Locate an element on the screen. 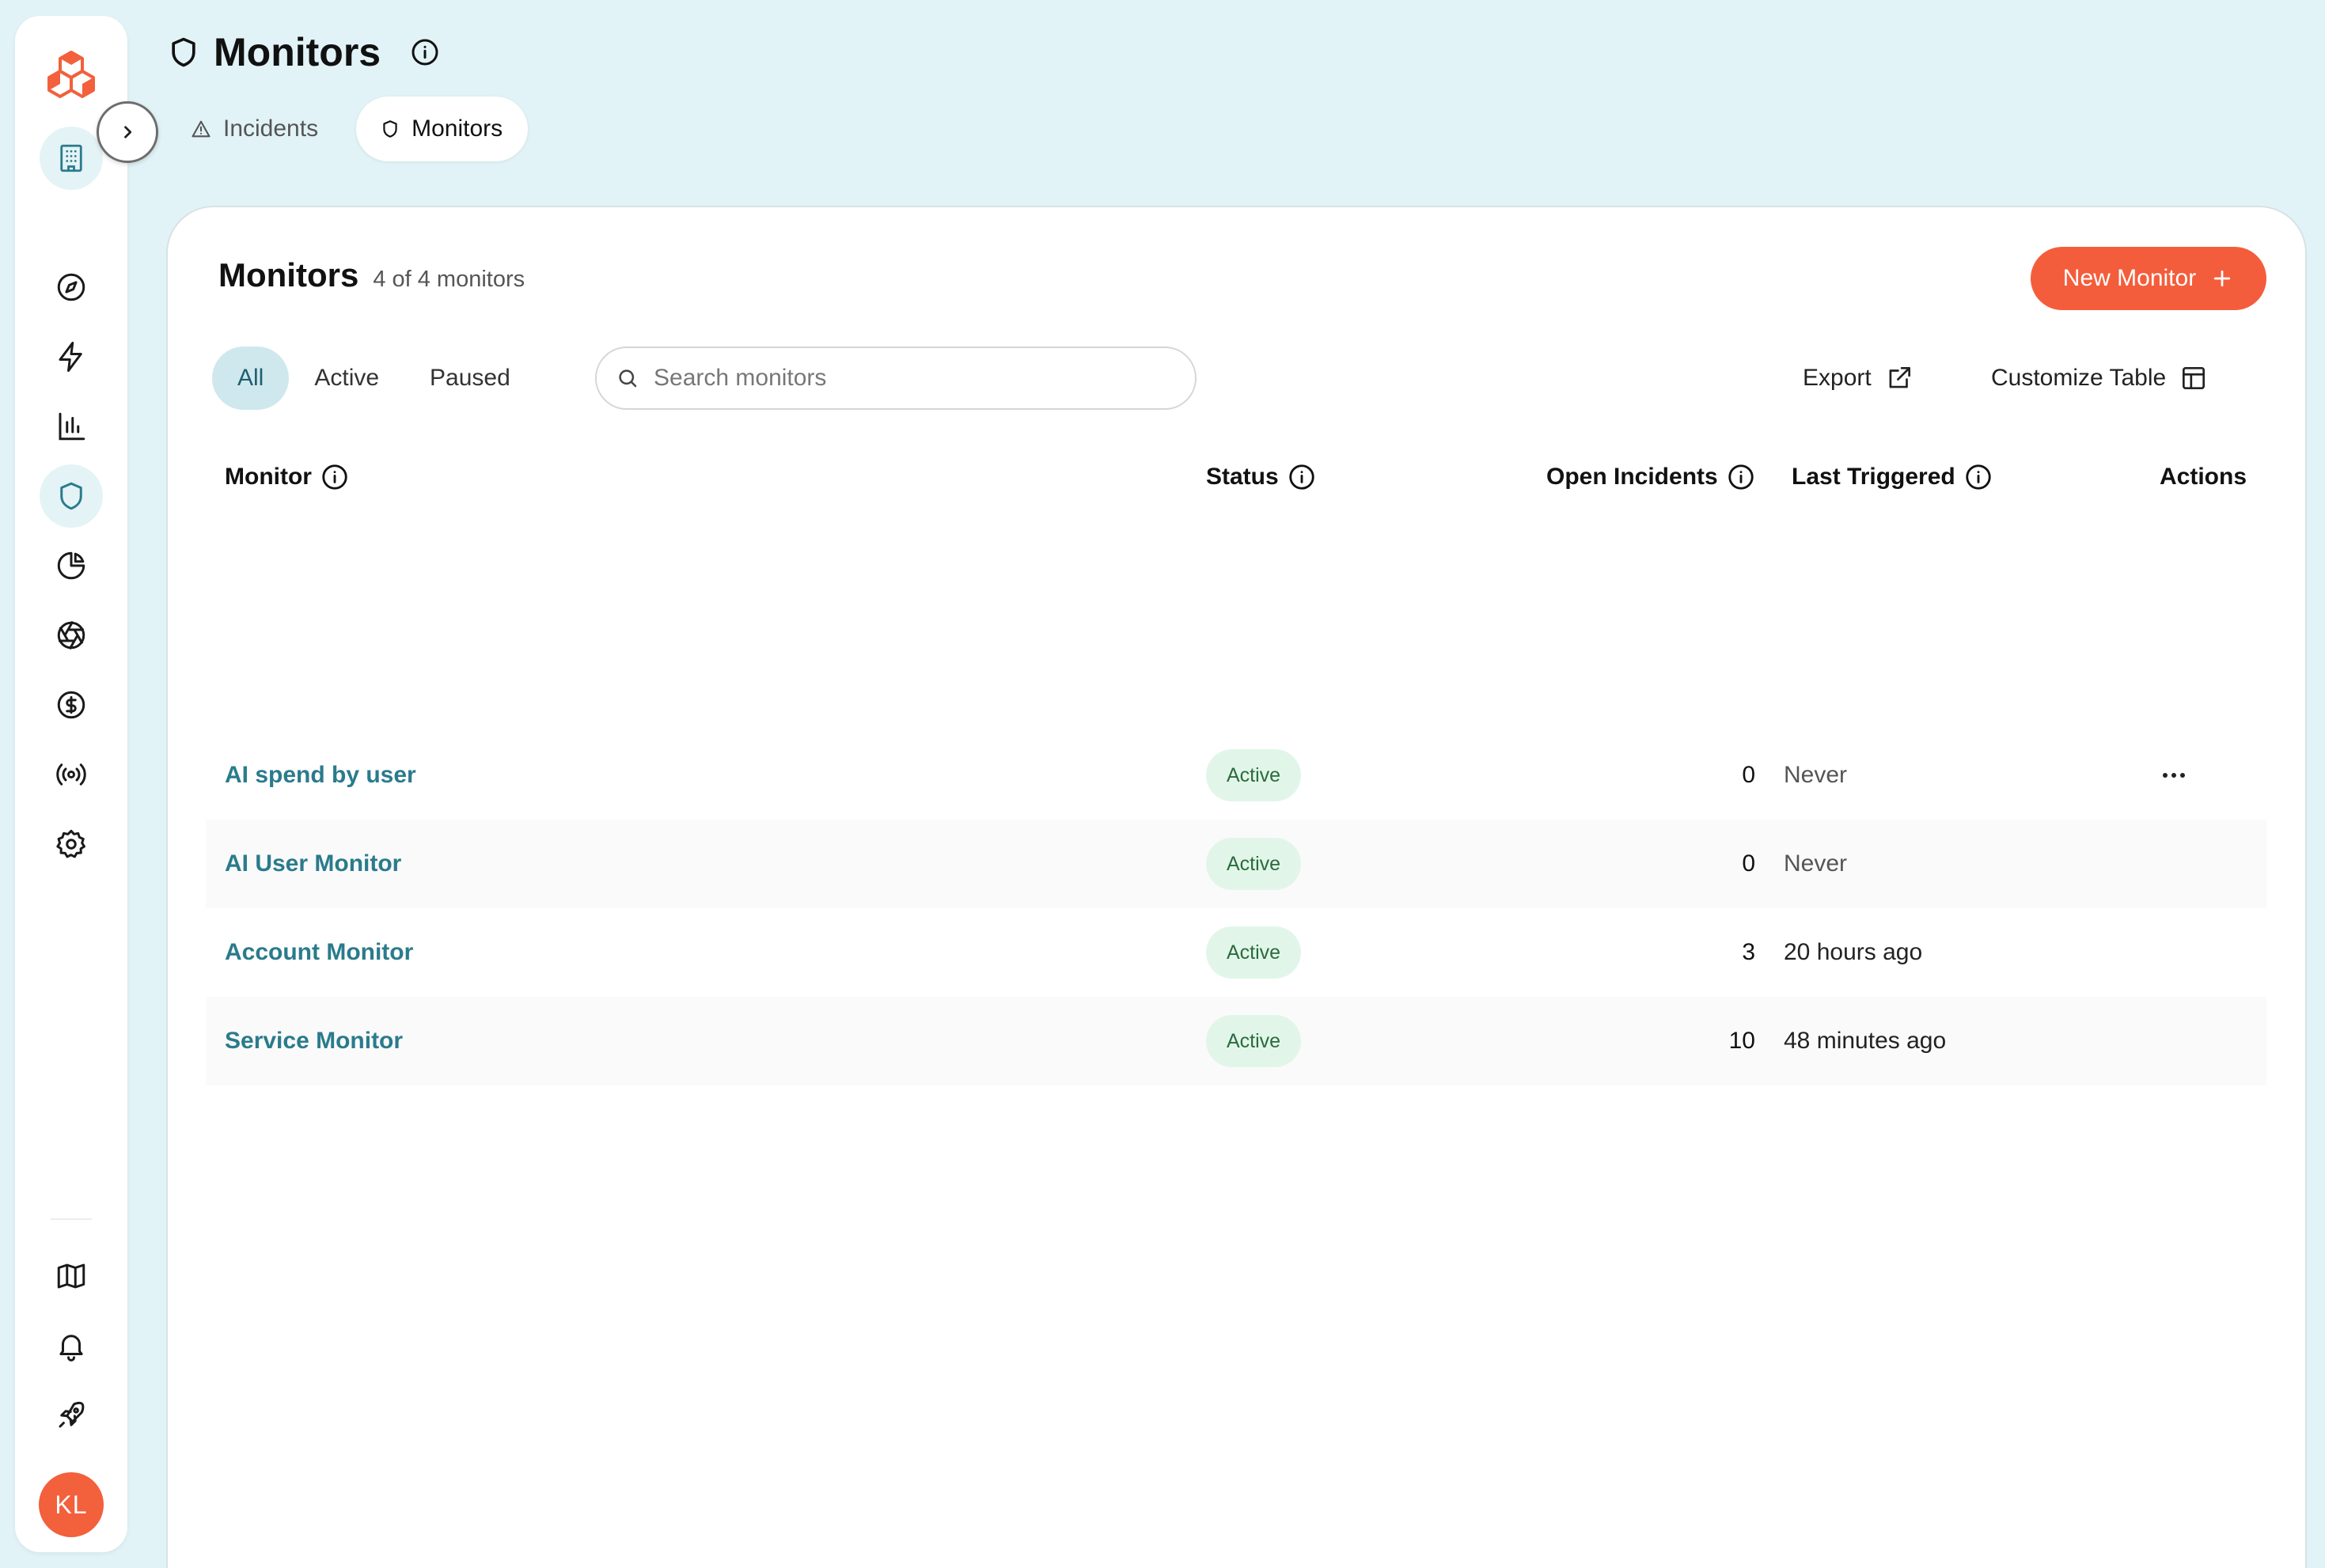 The width and height of the screenshot is (2325, 1568). column-label: Open Incidents is located at coordinates (1632, 477).